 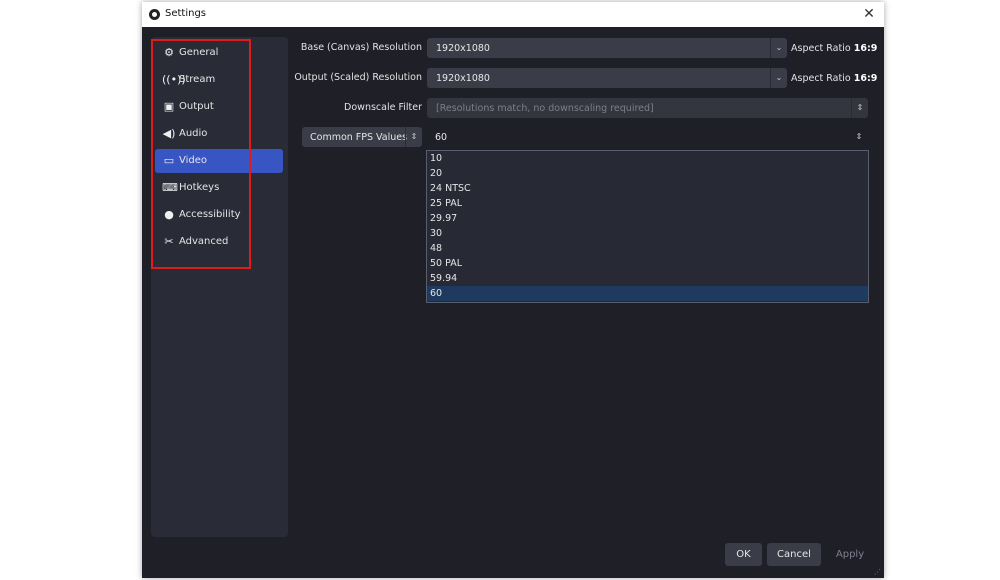 What do you see at coordinates (441, 137) in the screenshot?
I see `fps-value: 60` at bounding box center [441, 137].